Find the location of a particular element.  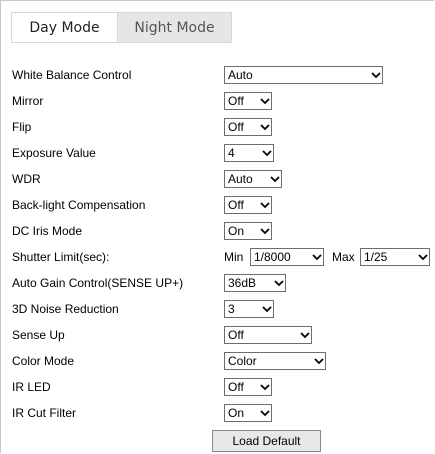

mirror-select: Off is located at coordinates (248, 101).